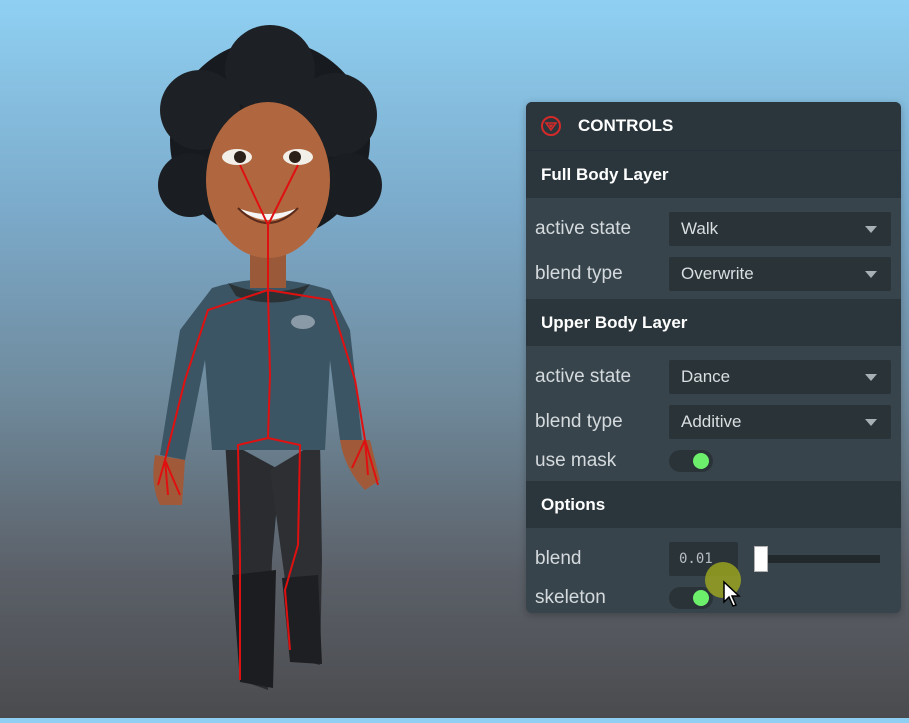  I want to click on upper-body-active-state-value: Dance, so click(706, 376).